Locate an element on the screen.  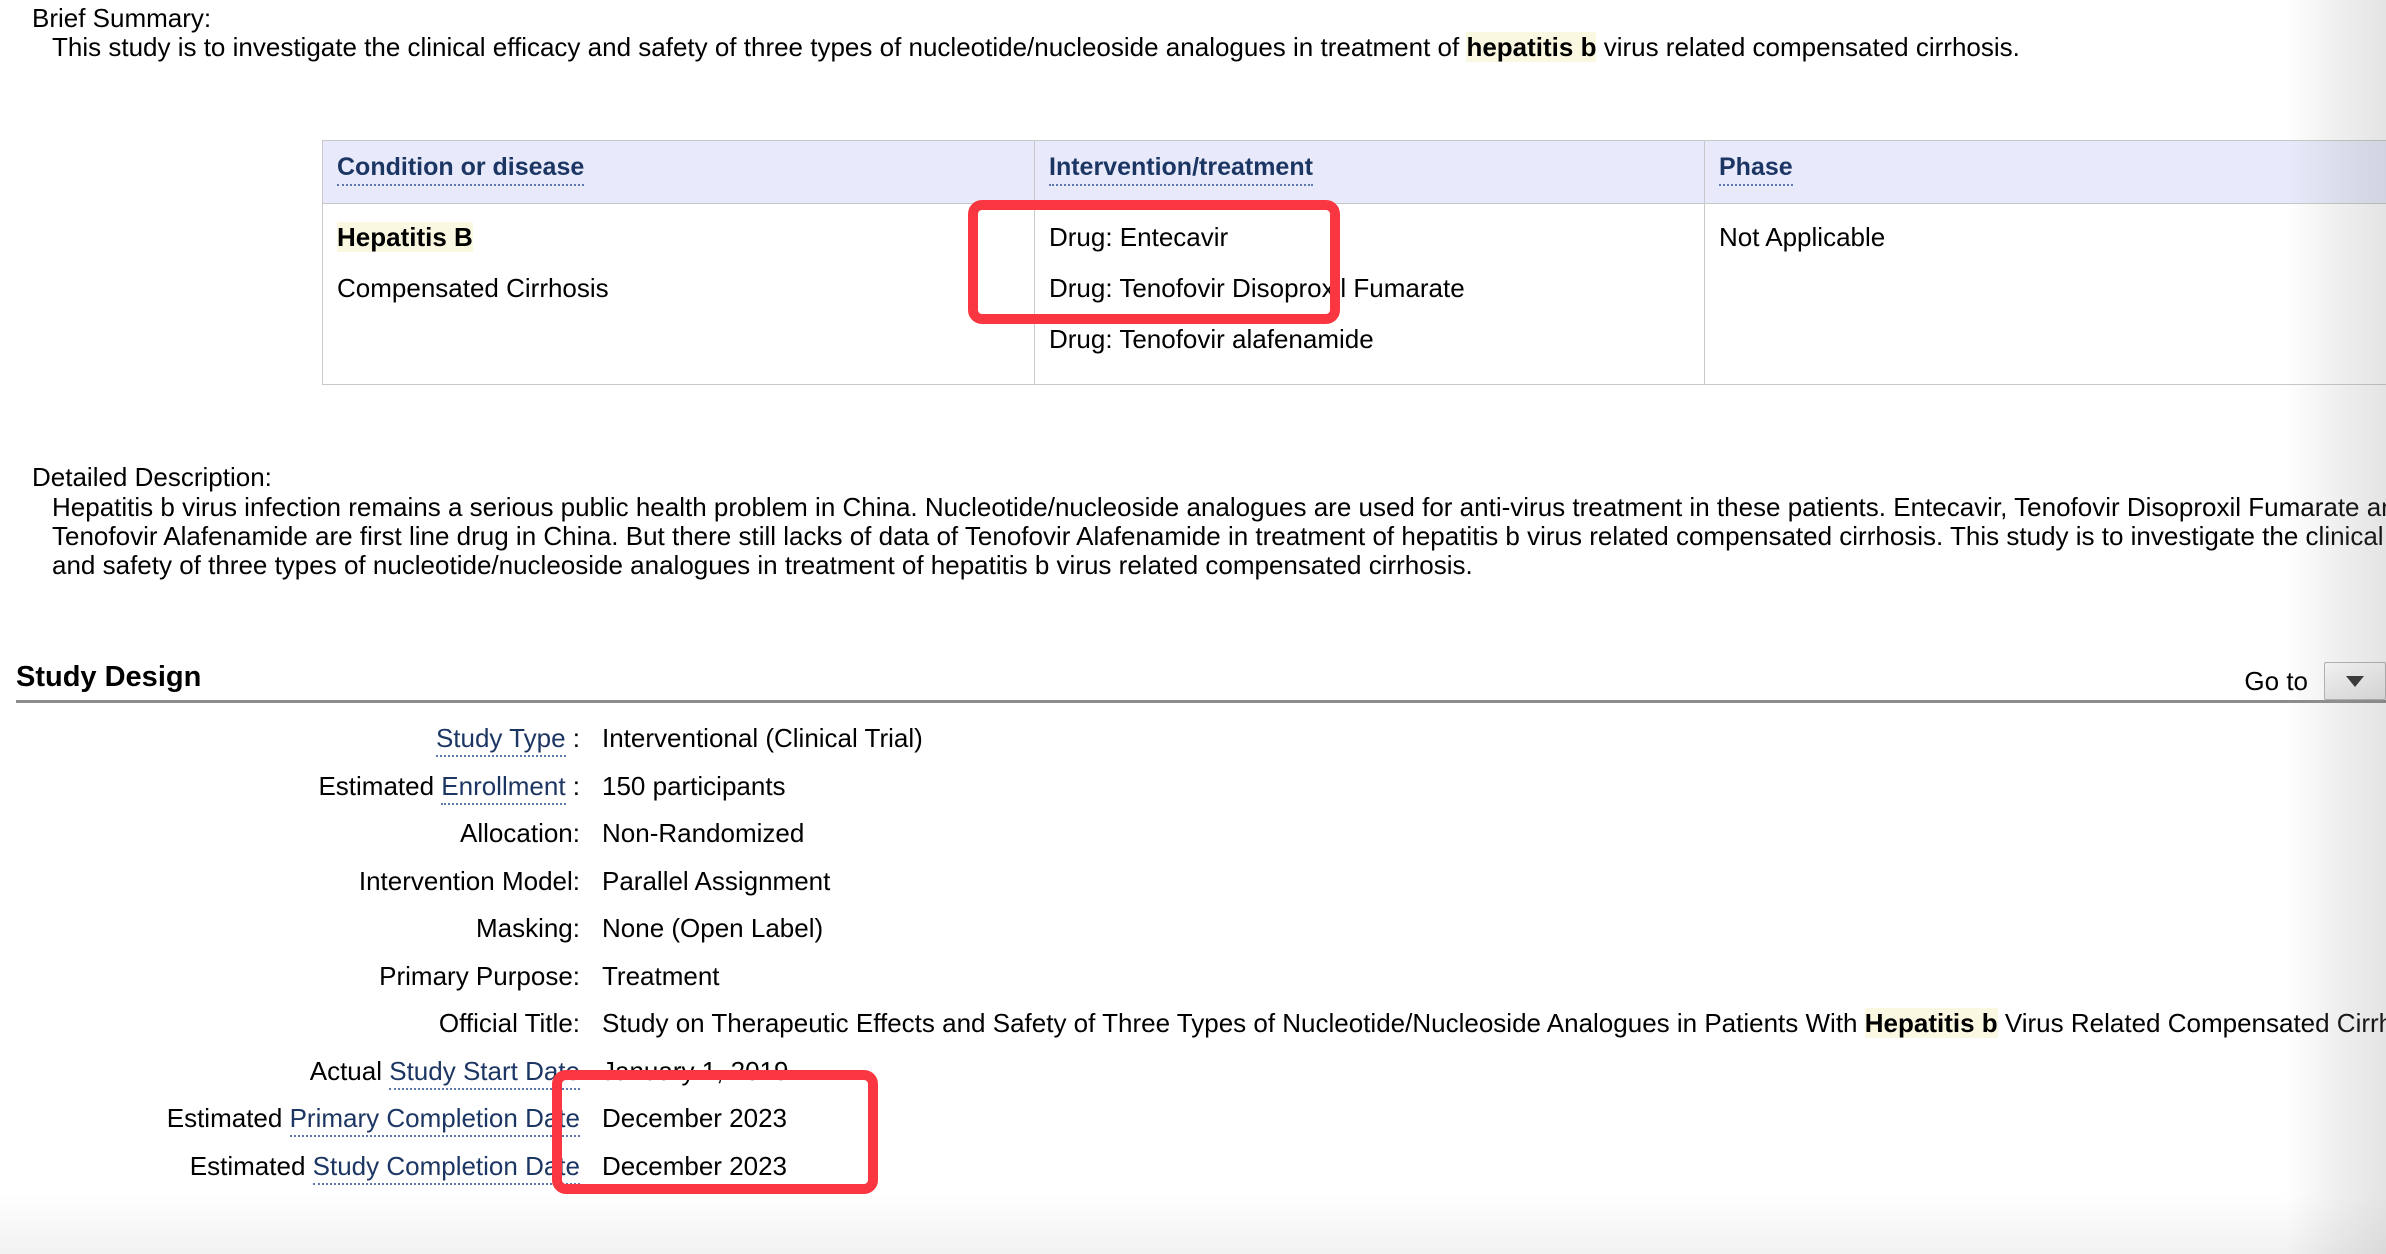
design-row-label: Estimated Primary Completion Date is located at coordinates (290, 1120).